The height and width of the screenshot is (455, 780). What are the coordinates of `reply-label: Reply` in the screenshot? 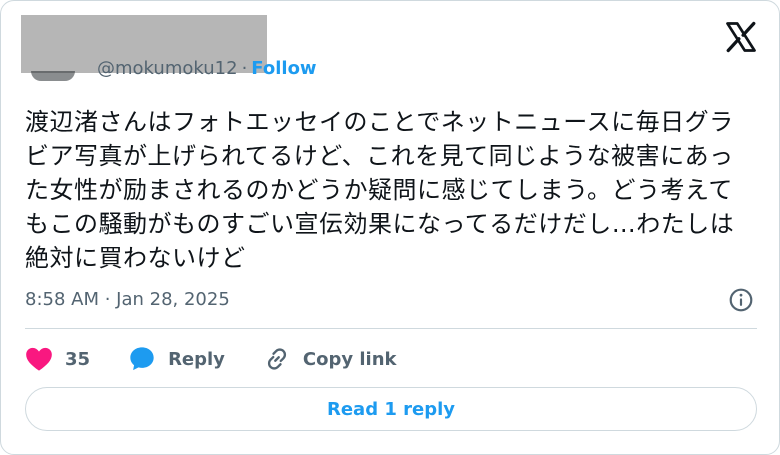 It's located at (196, 359).